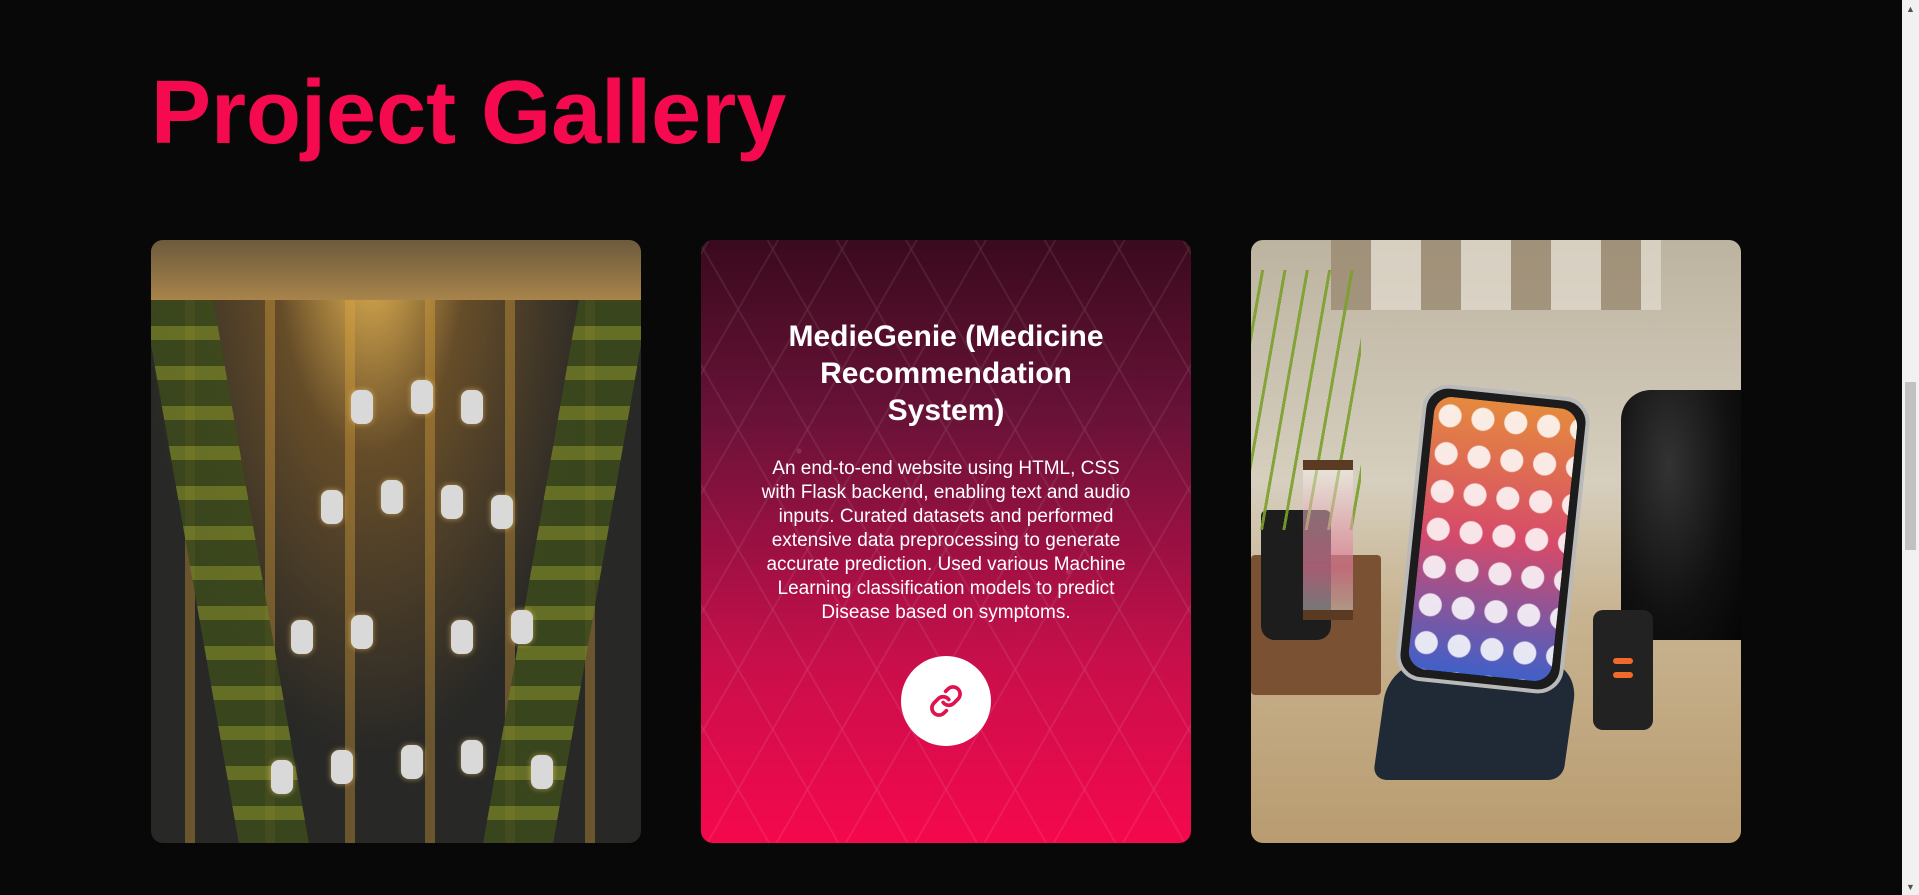  I want to click on tree-row-right, so click(562, 571).